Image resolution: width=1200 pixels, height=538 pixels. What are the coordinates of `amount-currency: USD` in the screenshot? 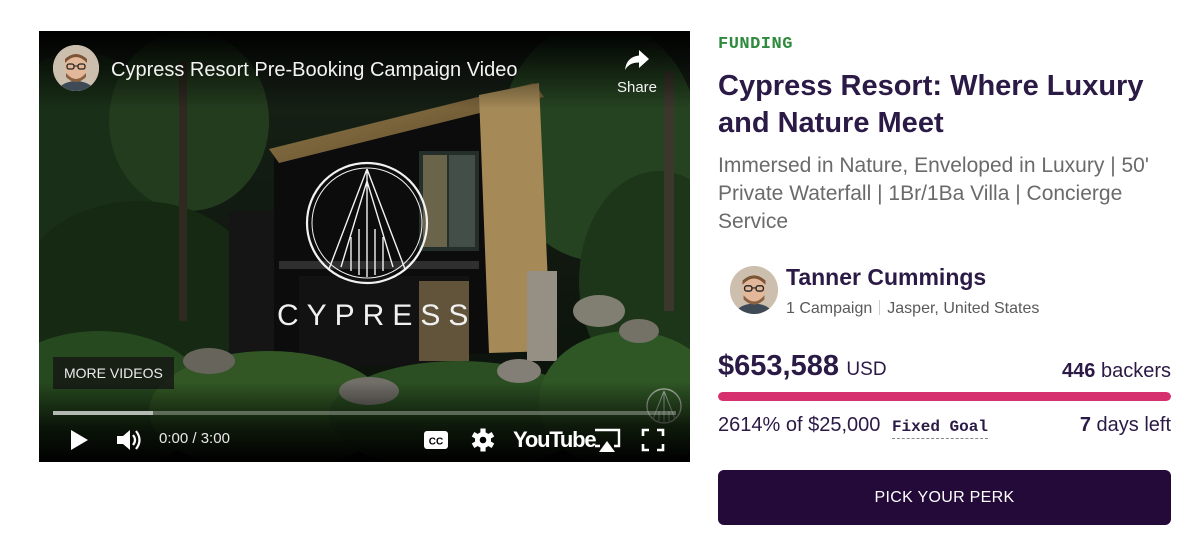 It's located at (866, 369).